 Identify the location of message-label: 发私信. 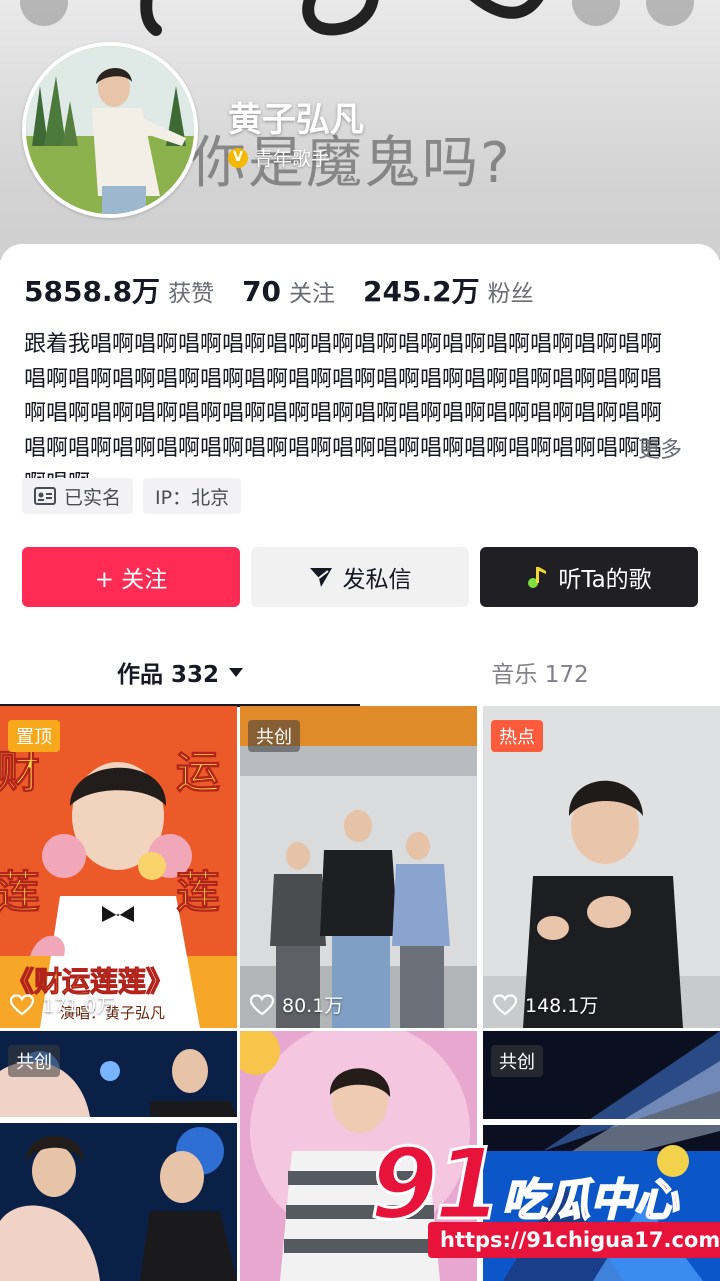
(377, 580).